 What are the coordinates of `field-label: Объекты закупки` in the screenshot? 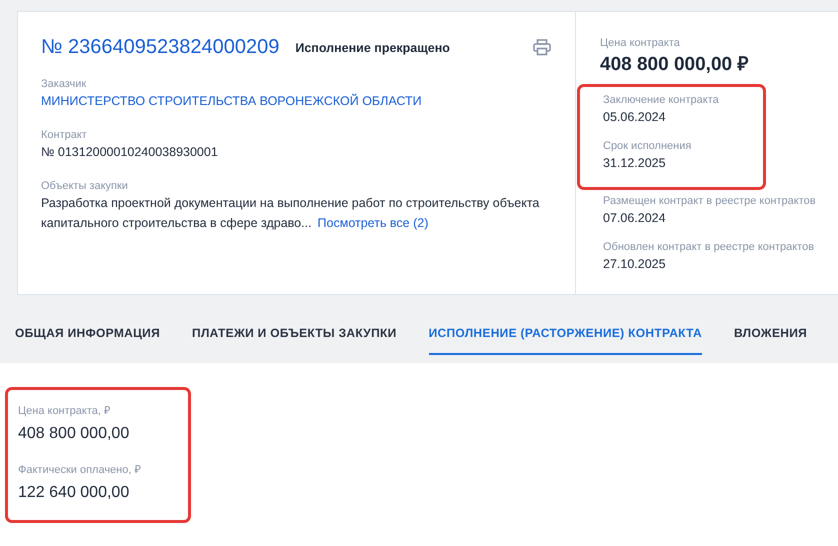 It's located at (85, 186).